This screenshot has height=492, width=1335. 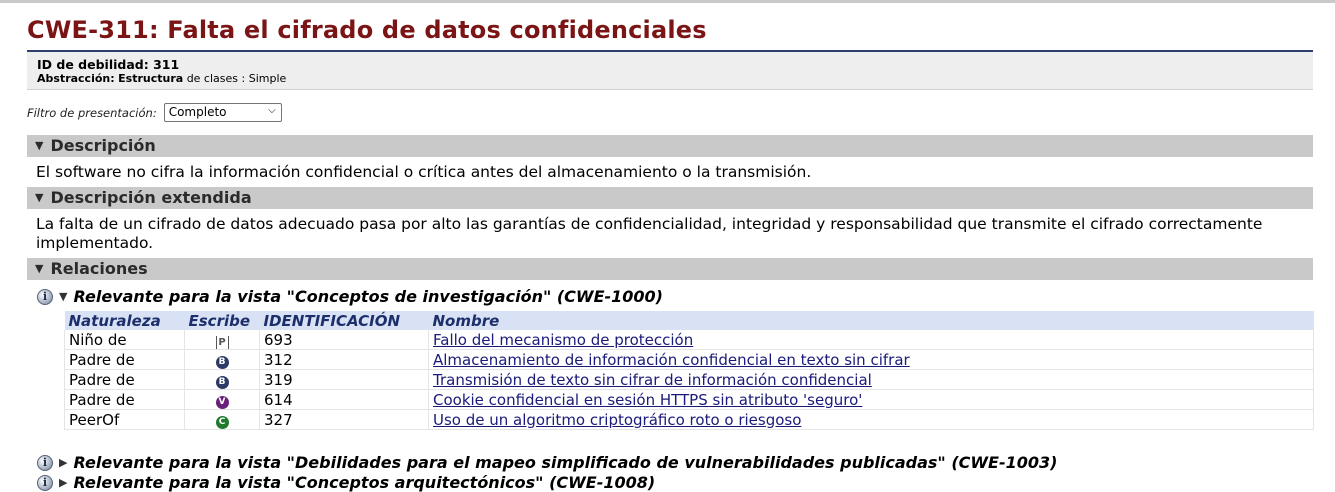 What do you see at coordinates (222, 342) in the screenshot?
I see `pillar-icon: P` at bounding box center [222, 342].